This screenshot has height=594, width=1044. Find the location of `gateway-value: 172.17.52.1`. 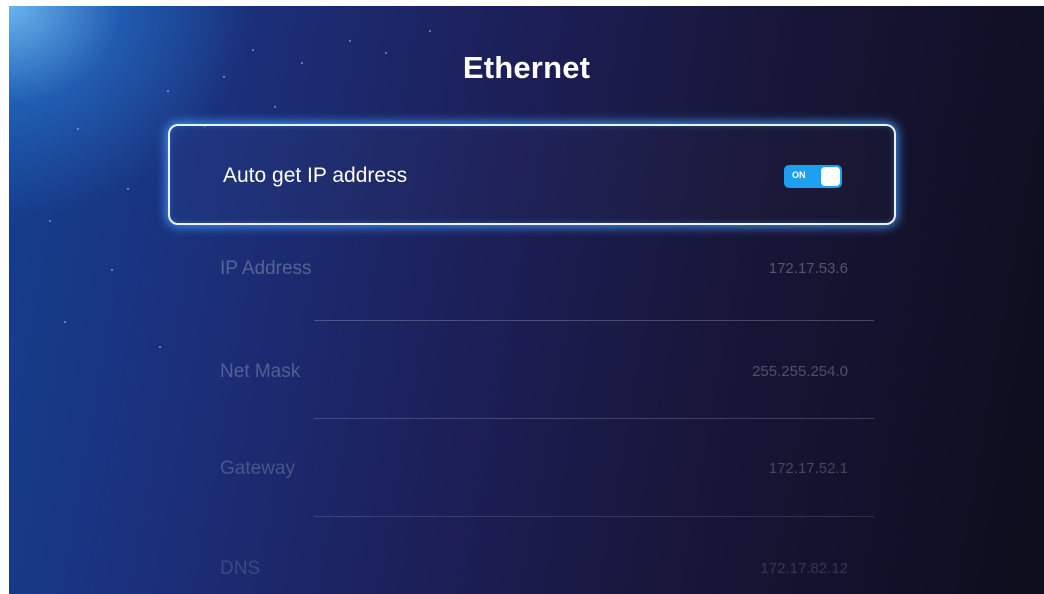

gateway-value: 172.17.52.1 is located at coordinates (808, 468).